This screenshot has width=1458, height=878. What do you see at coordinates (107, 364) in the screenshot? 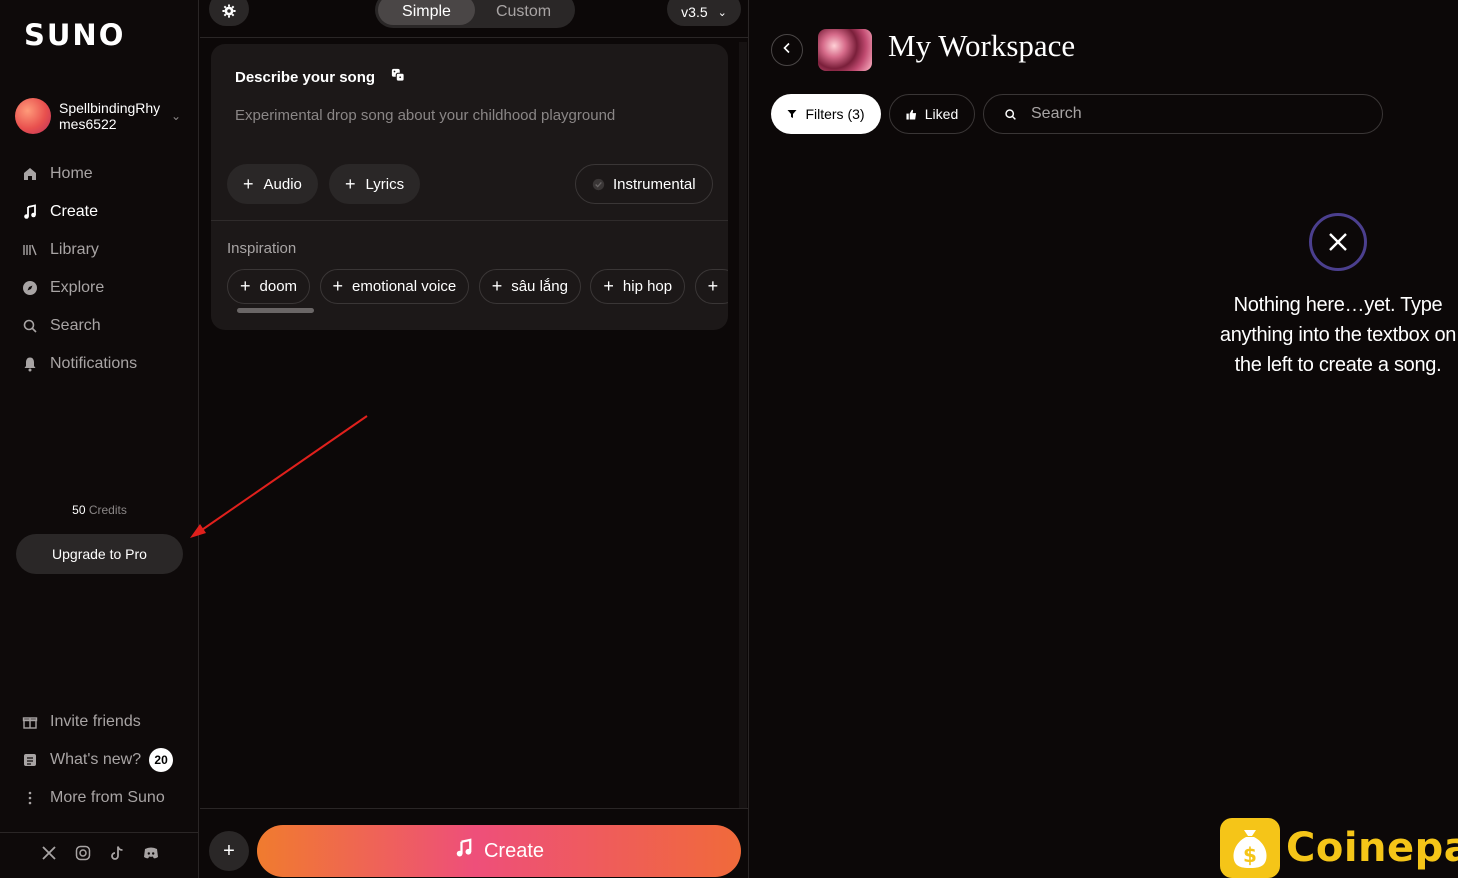
I see `sidebar-item-notifications: Notifications` at bounding box center [107, 364].